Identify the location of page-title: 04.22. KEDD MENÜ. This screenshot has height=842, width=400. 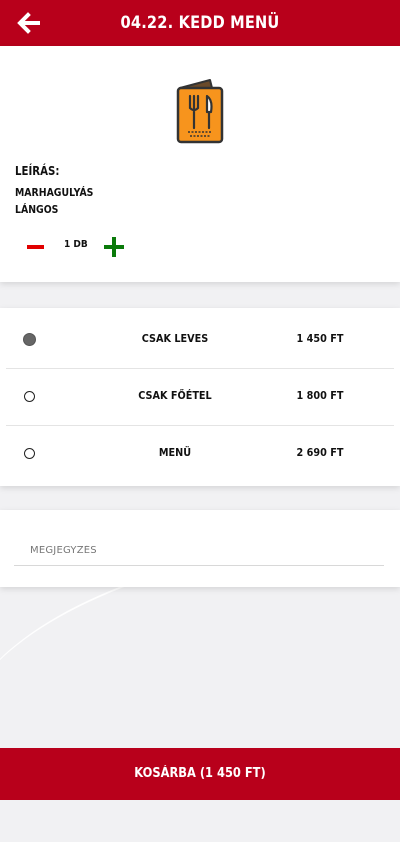
(200, 23).